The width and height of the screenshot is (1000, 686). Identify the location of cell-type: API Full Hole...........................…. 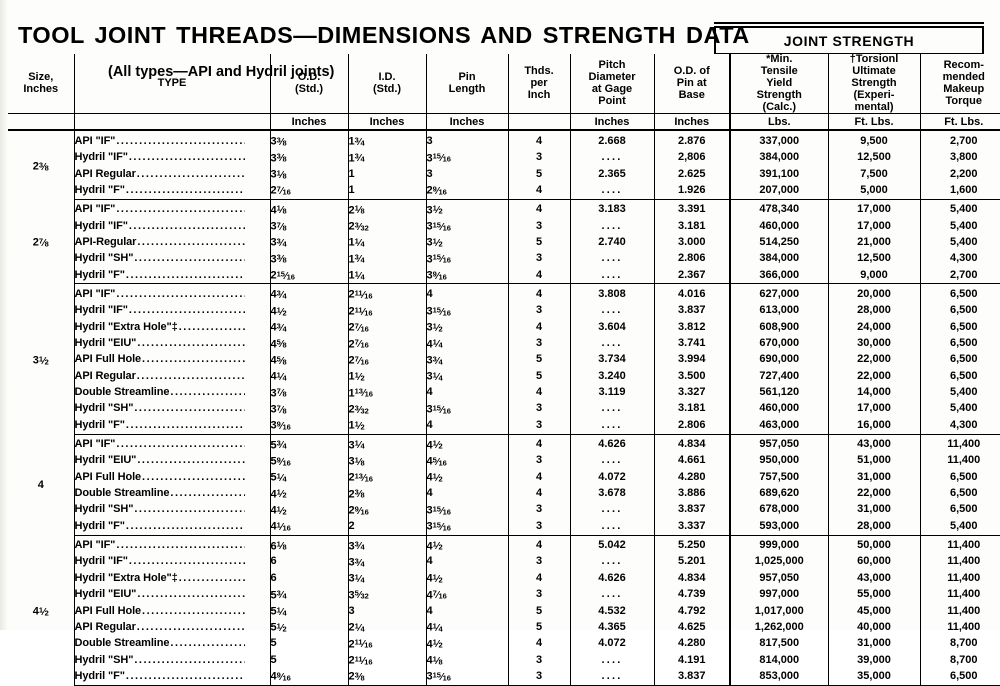
(172, 360).